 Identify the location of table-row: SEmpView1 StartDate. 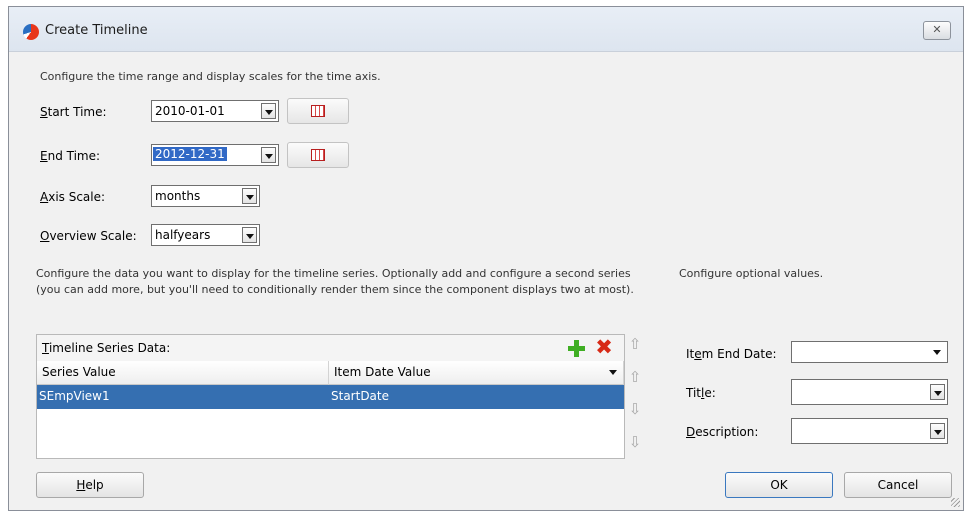
(330, 397).